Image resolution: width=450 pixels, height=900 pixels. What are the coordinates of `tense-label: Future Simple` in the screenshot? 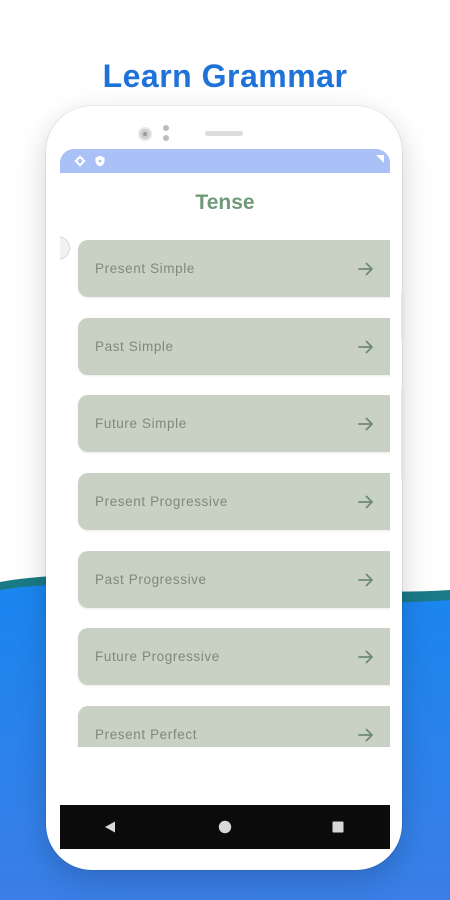 It's located at (141, 423).